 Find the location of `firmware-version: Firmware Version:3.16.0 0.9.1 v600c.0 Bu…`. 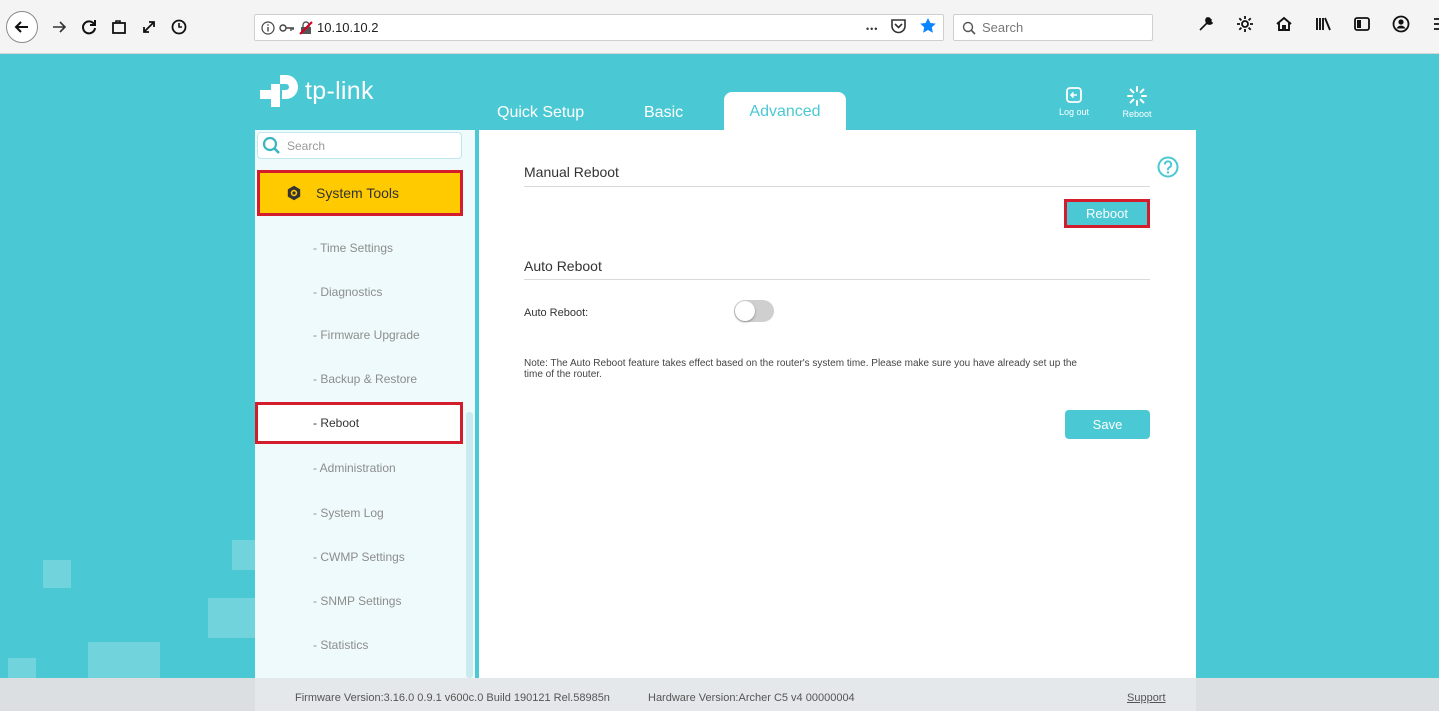

firmware-version: Firmware Version:3.16.0 0.9.1 v600c.0 Bu… is located at coordinates (452, 698).